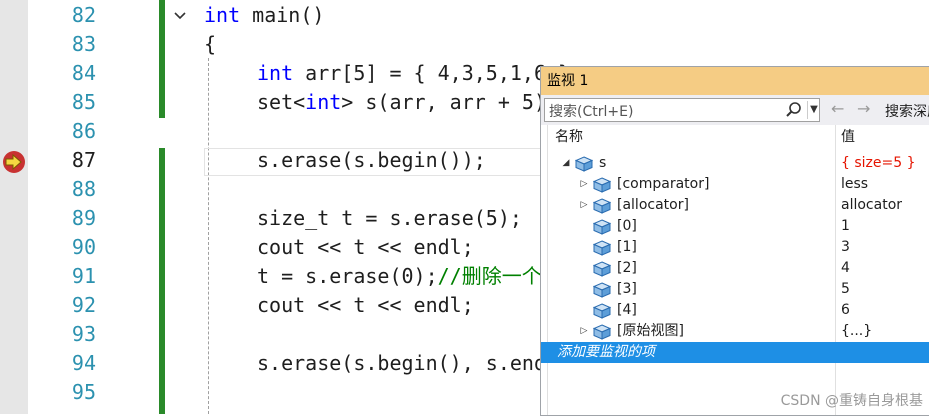 This screenshot has width=929, height=416. Describe the element at coordinates (851, 401) in the screenshot. I see `watermark: CSDN @重铸自身根基` at that location.